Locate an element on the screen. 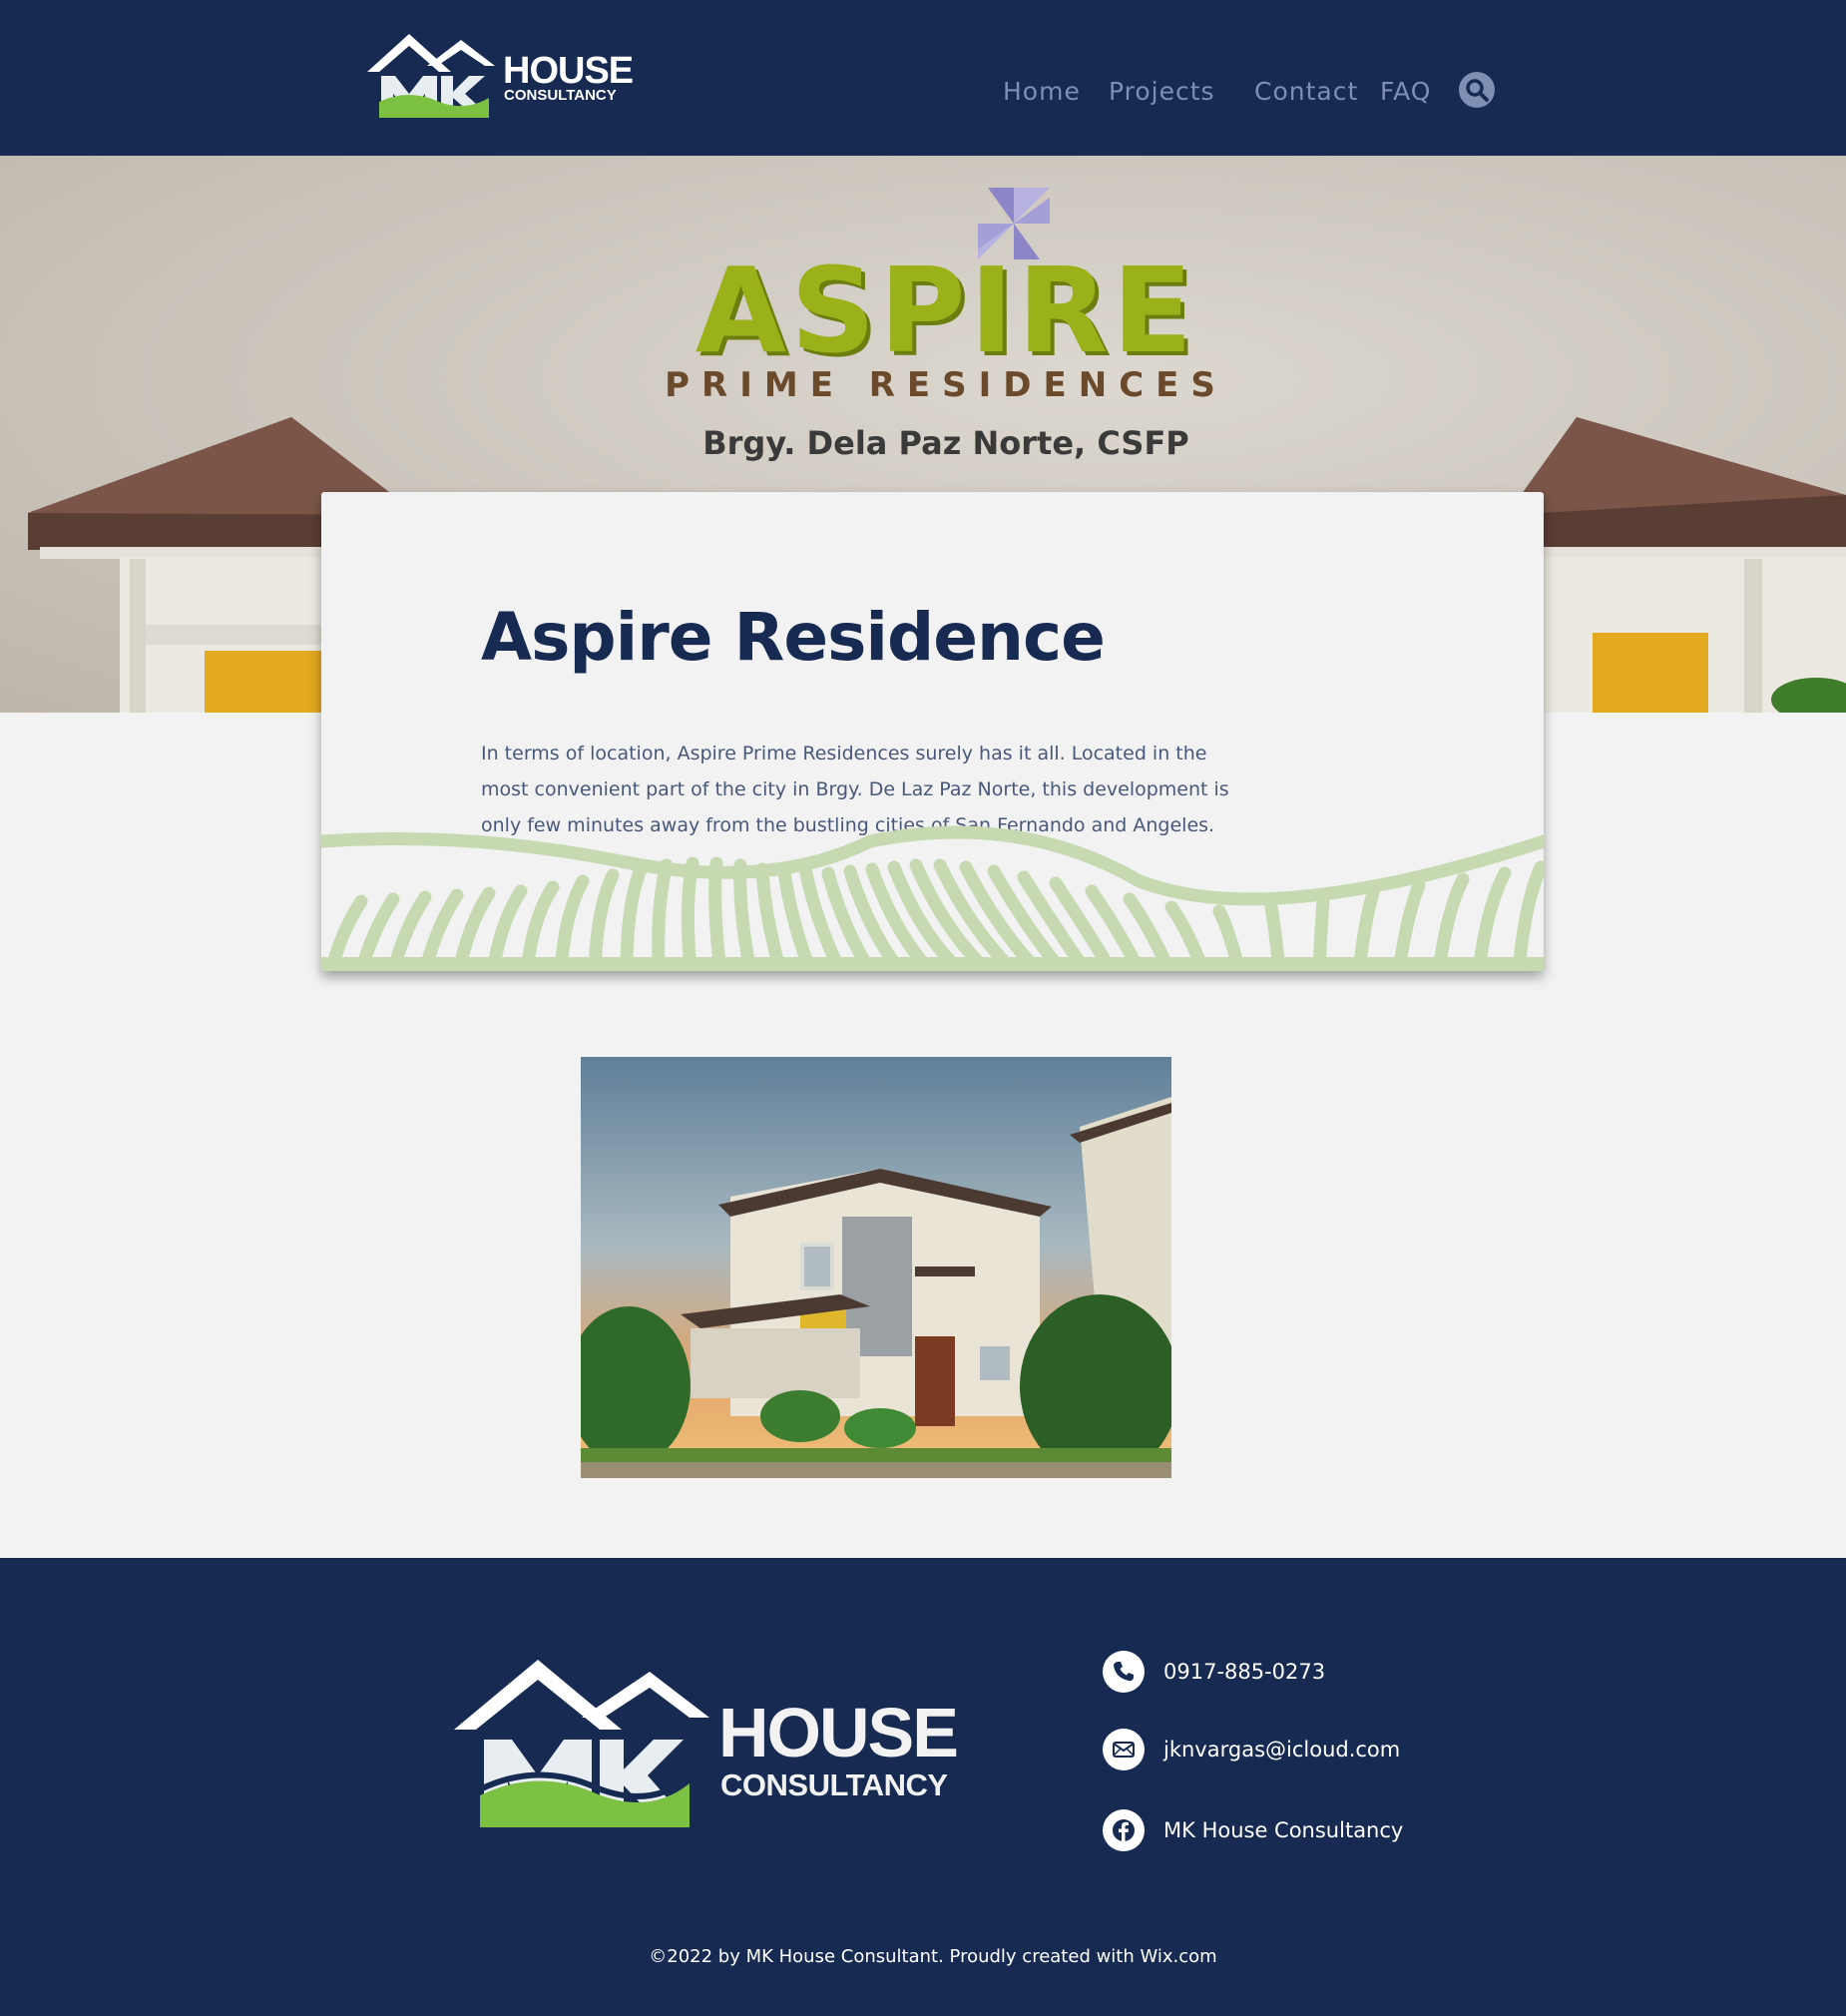 The image size is (1846, 2016). wave-pattern-decoration is located at coordinates (933, 898).